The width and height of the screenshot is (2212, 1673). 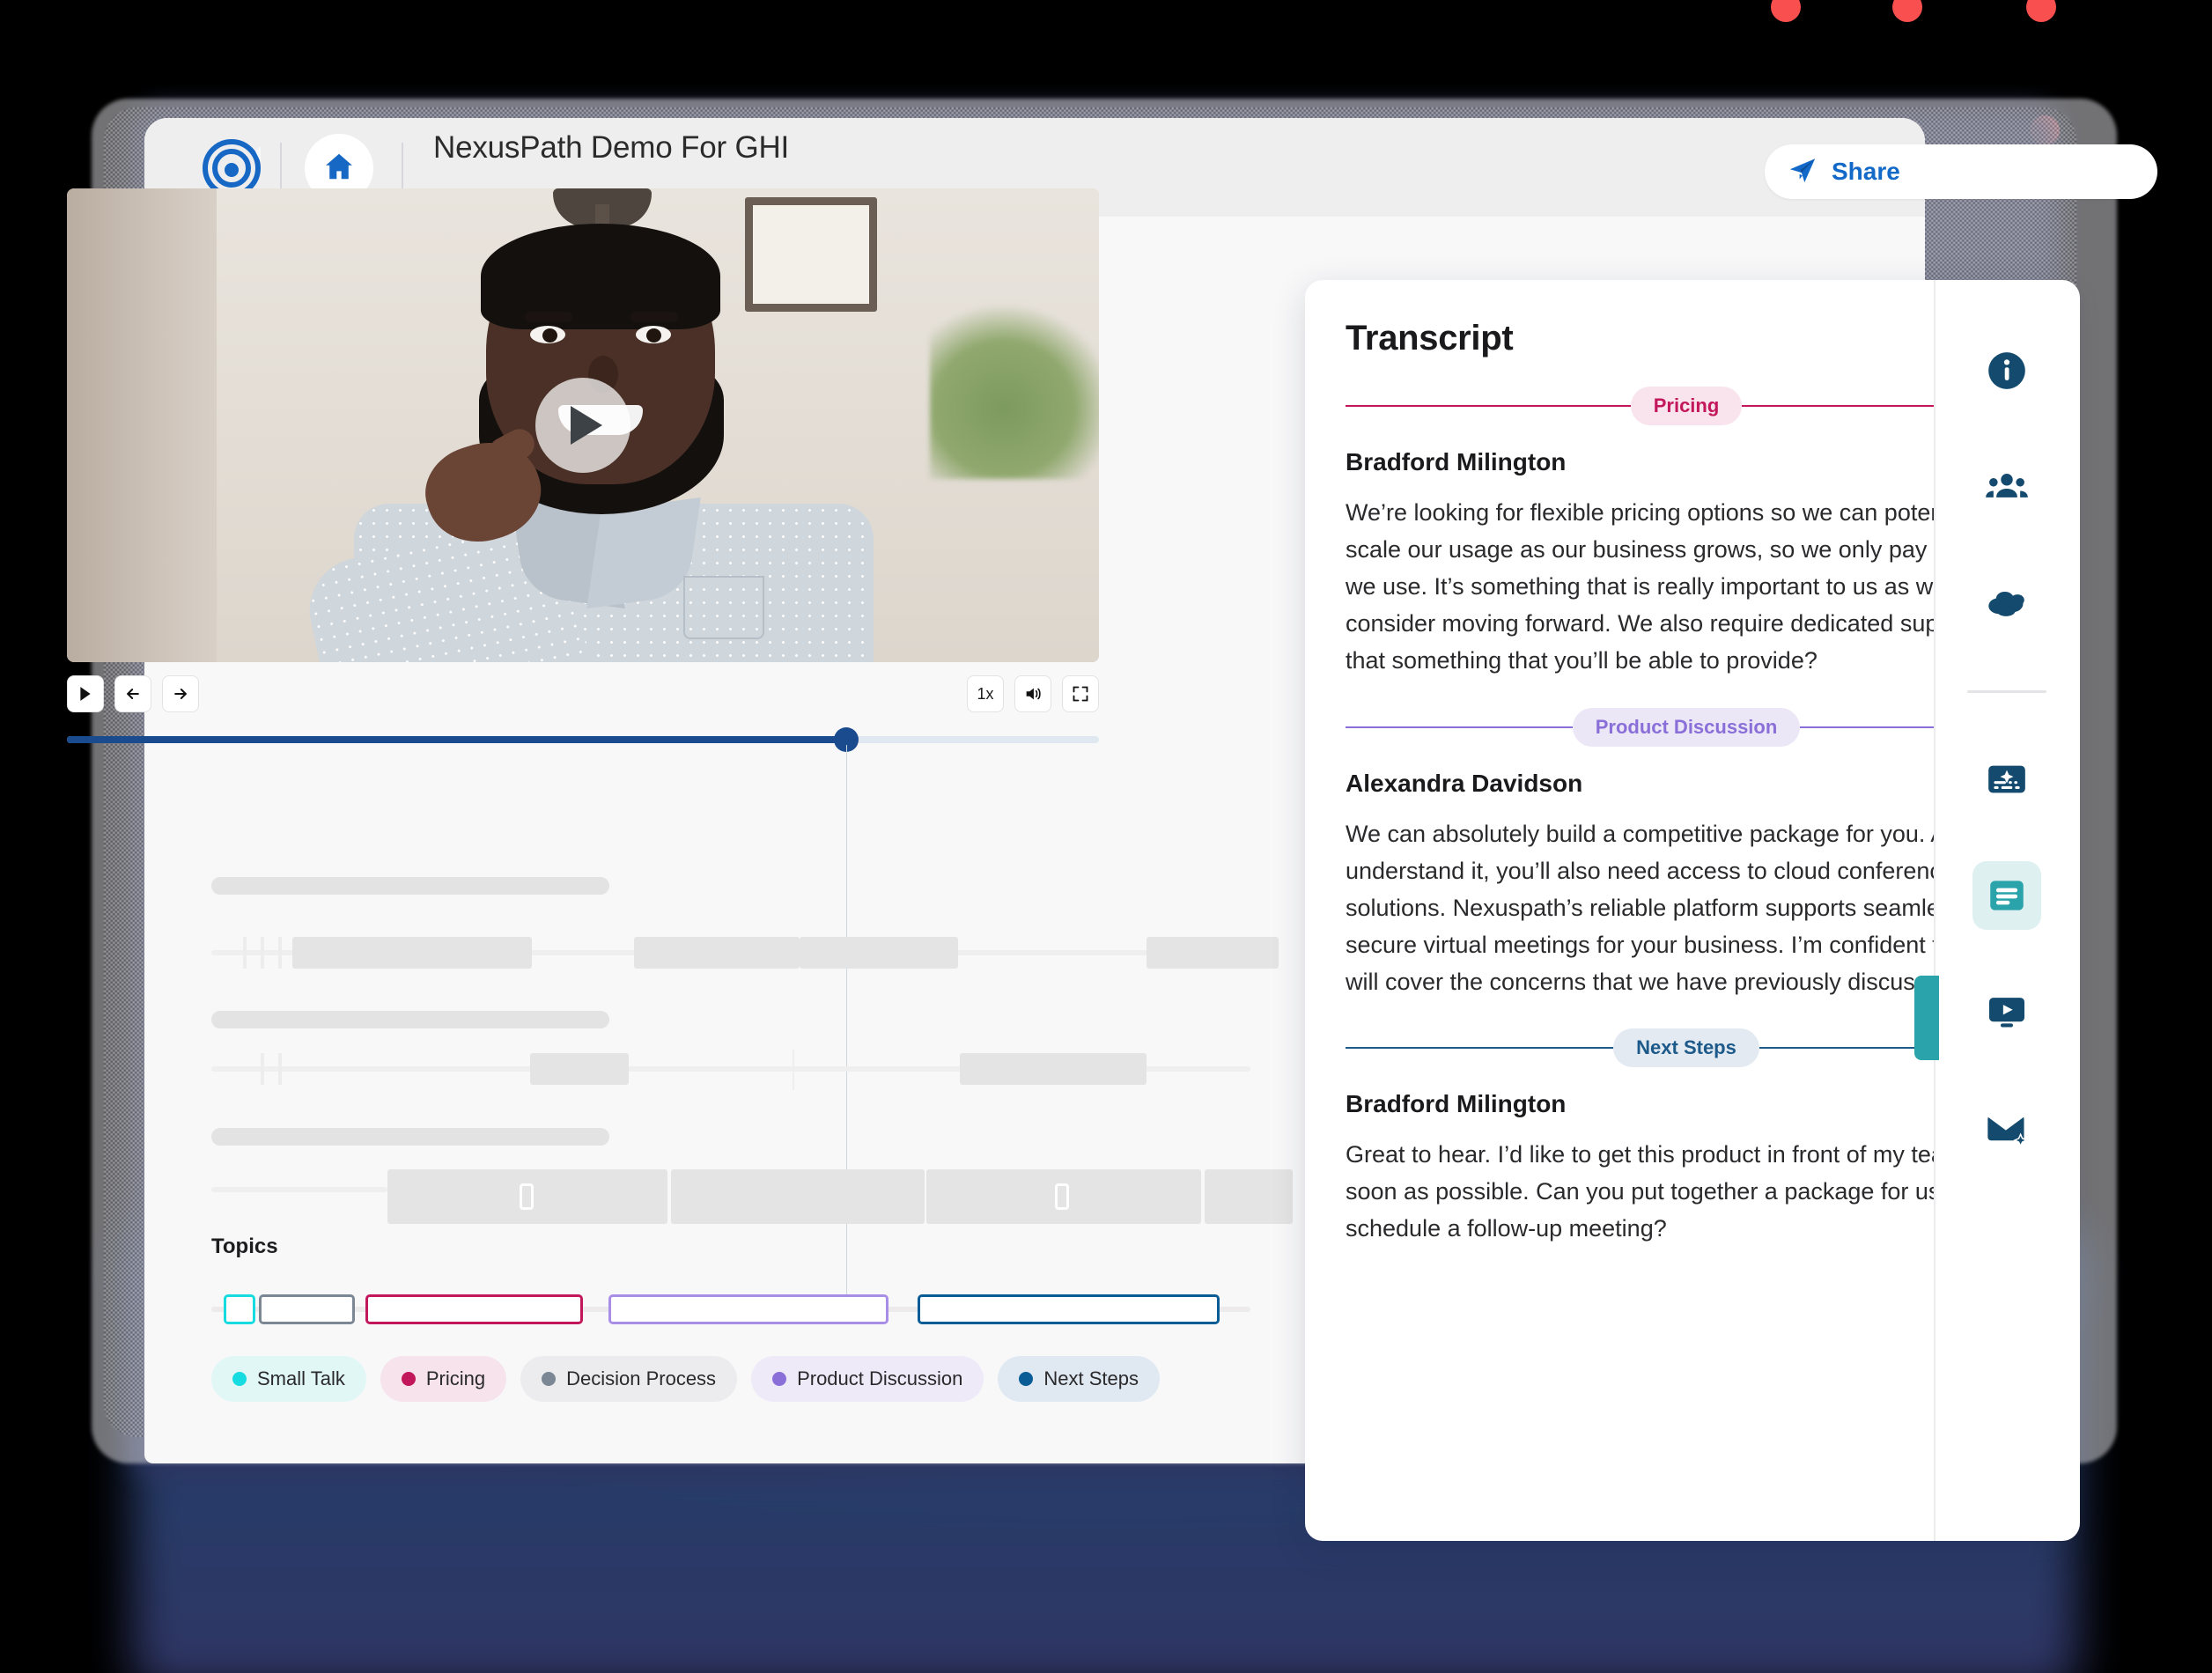 What do you see at coordinates (1032, 693) in the screenshot?
I see `volume-button` at bounding box center [1032, 693].